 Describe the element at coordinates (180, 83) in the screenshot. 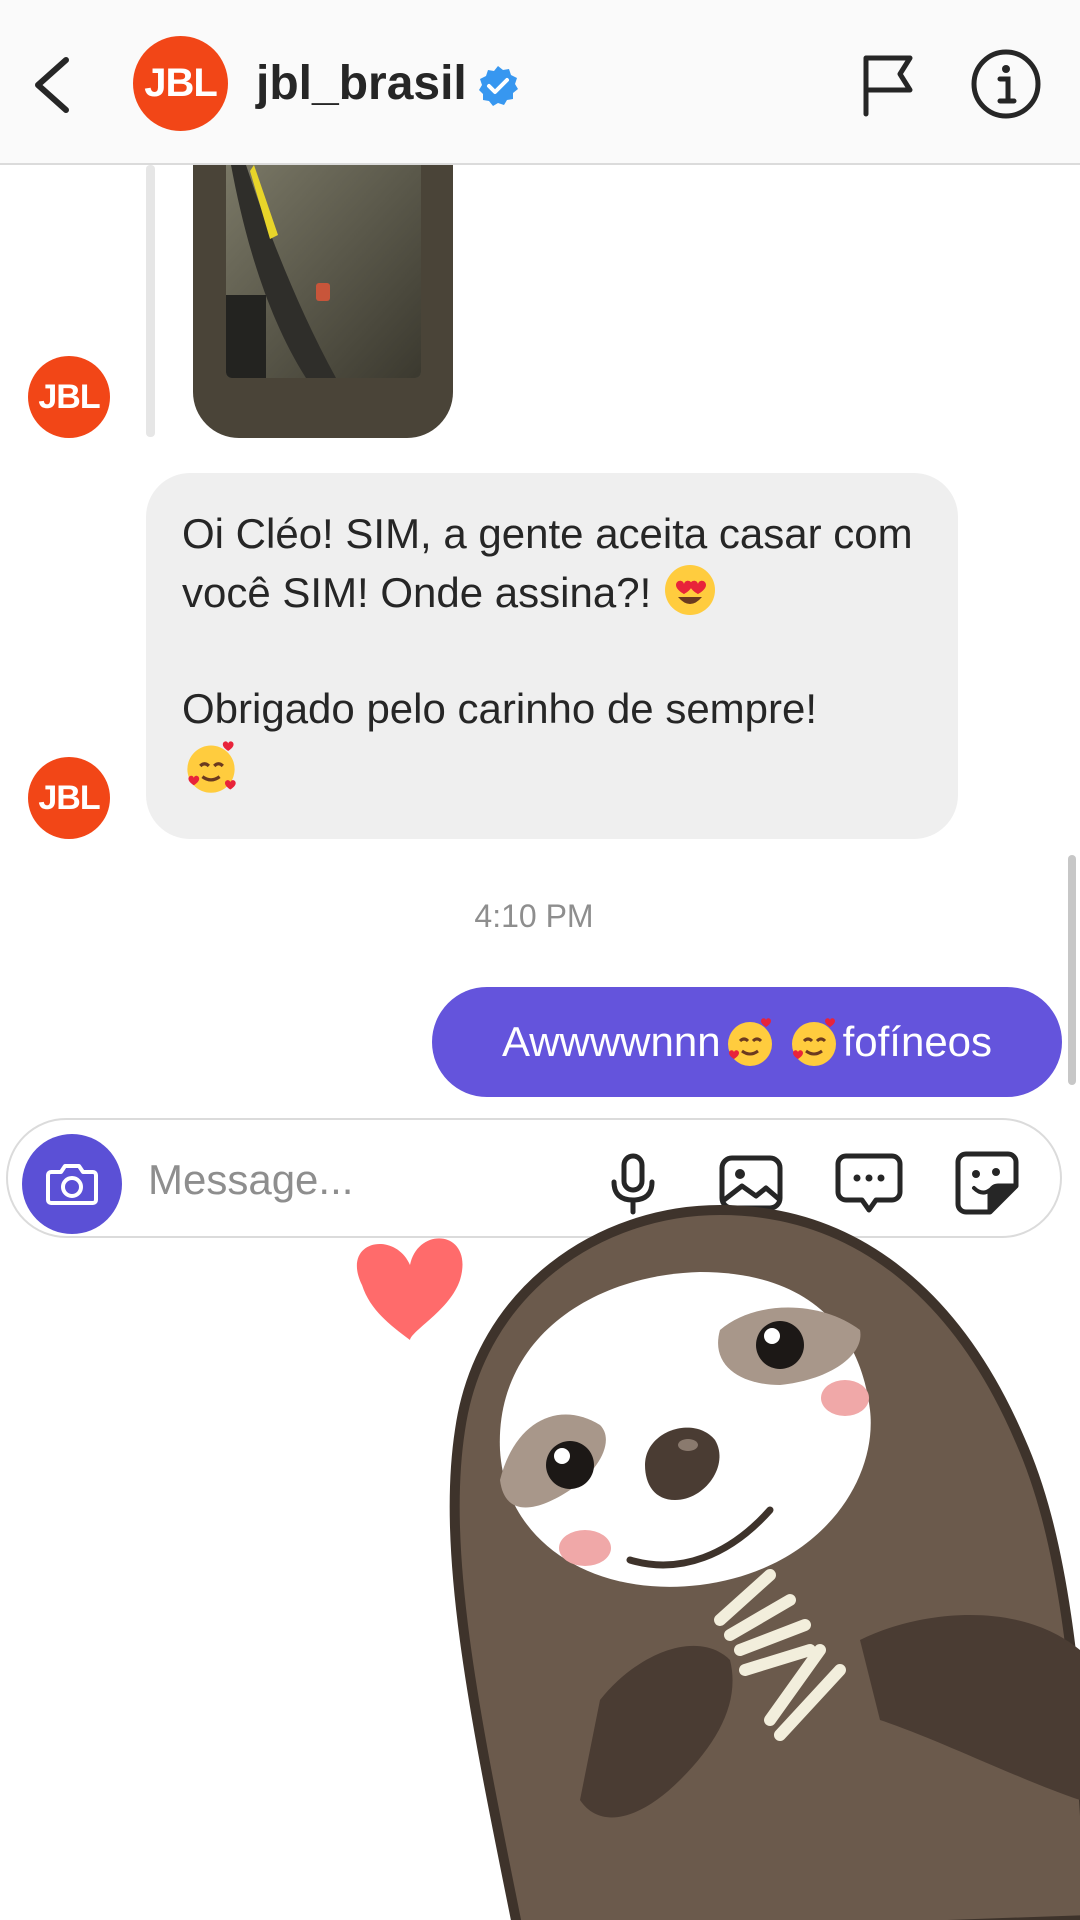

I see `profile-avatar: JBL` at that location.